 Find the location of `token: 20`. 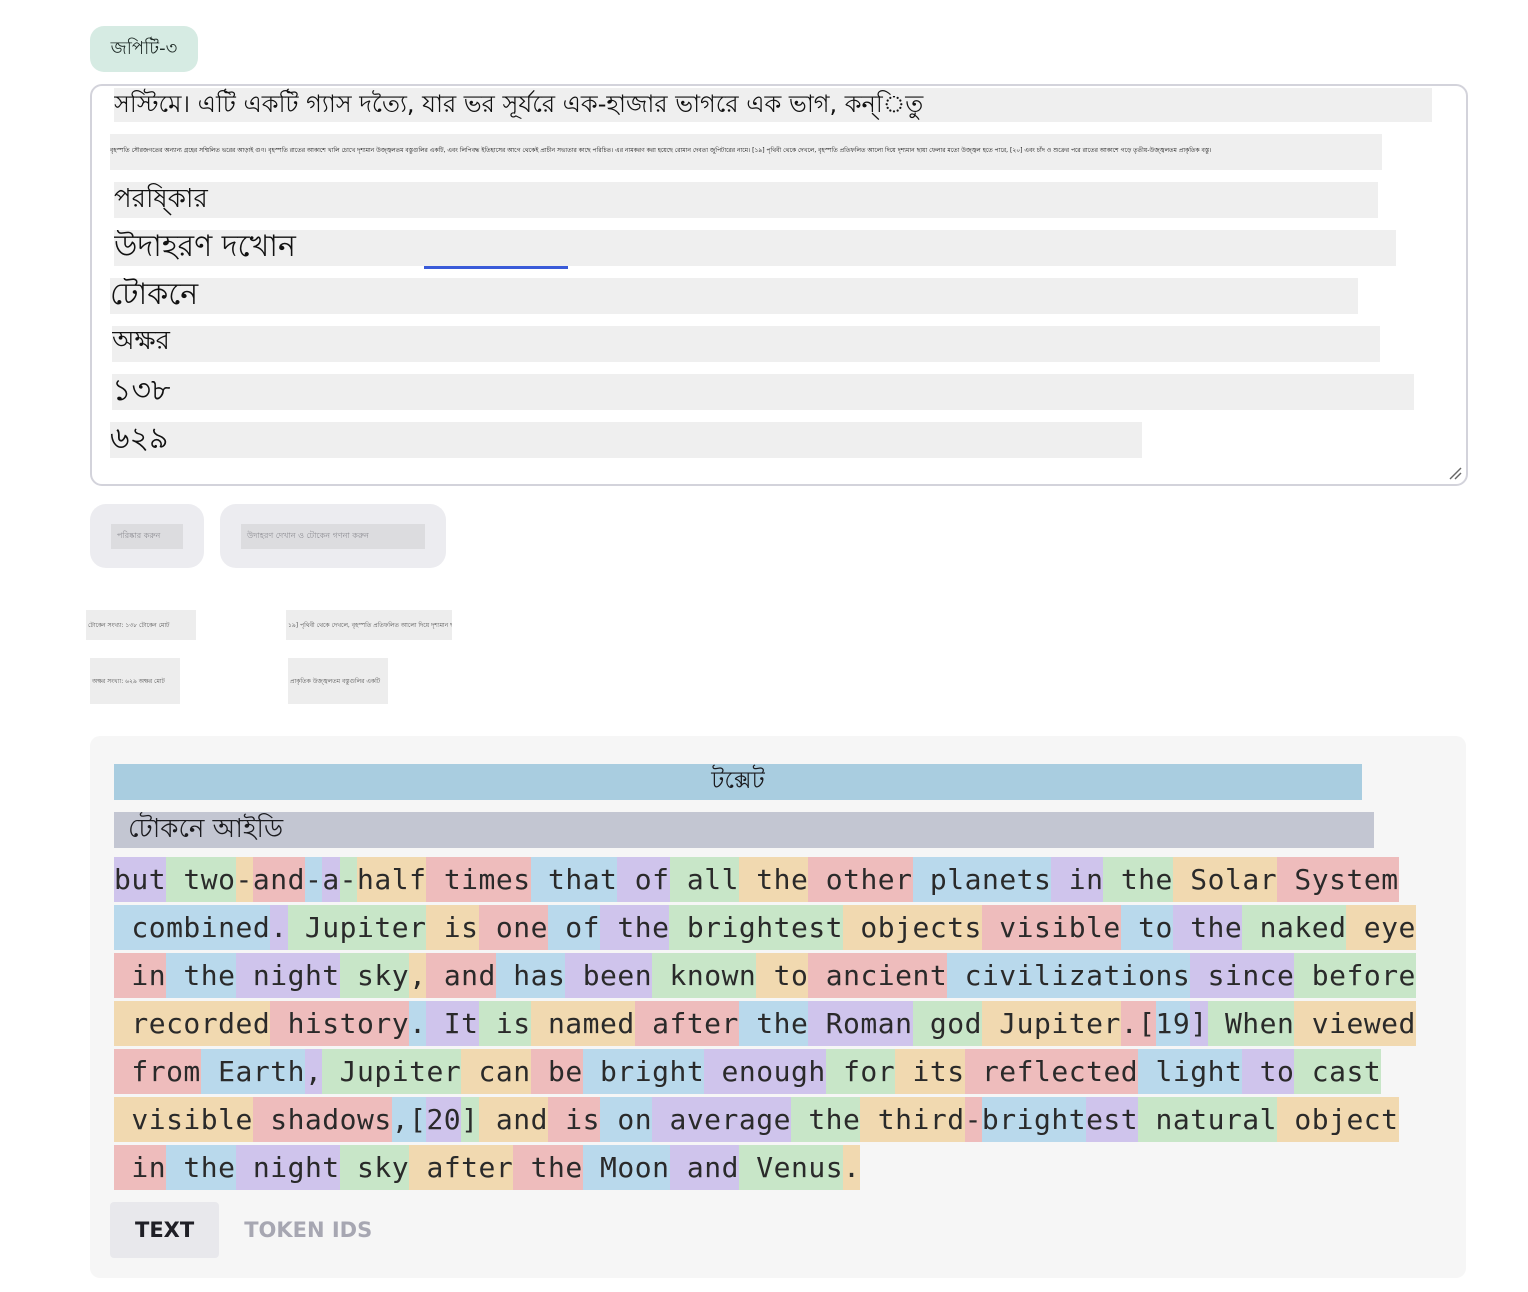

token: 20 is located at coordinates (444, 1119).